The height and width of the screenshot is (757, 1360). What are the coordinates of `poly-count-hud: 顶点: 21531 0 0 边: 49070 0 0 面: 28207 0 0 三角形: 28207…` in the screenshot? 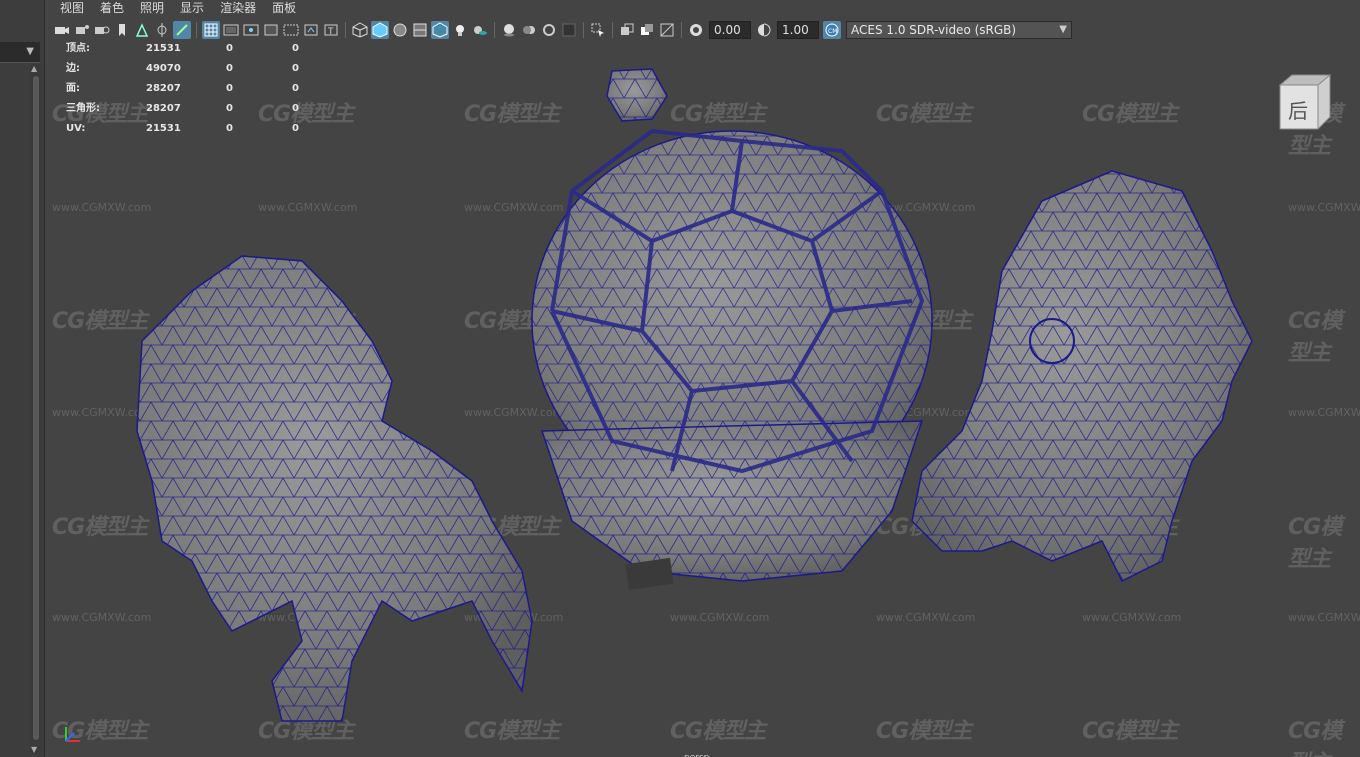 It's located at (199, 90).